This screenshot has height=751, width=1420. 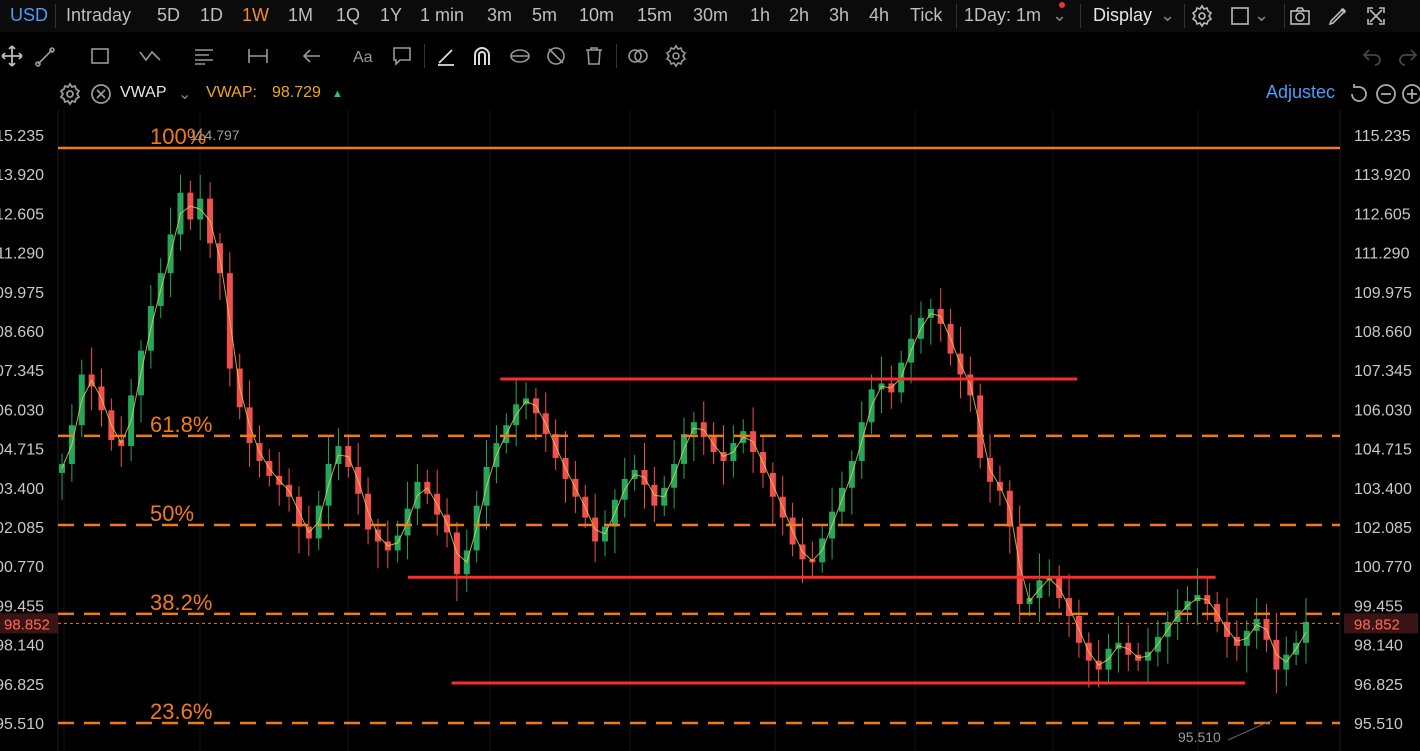 I want to click on y-tick-label: 100.770, so click(x=1383, y=567).